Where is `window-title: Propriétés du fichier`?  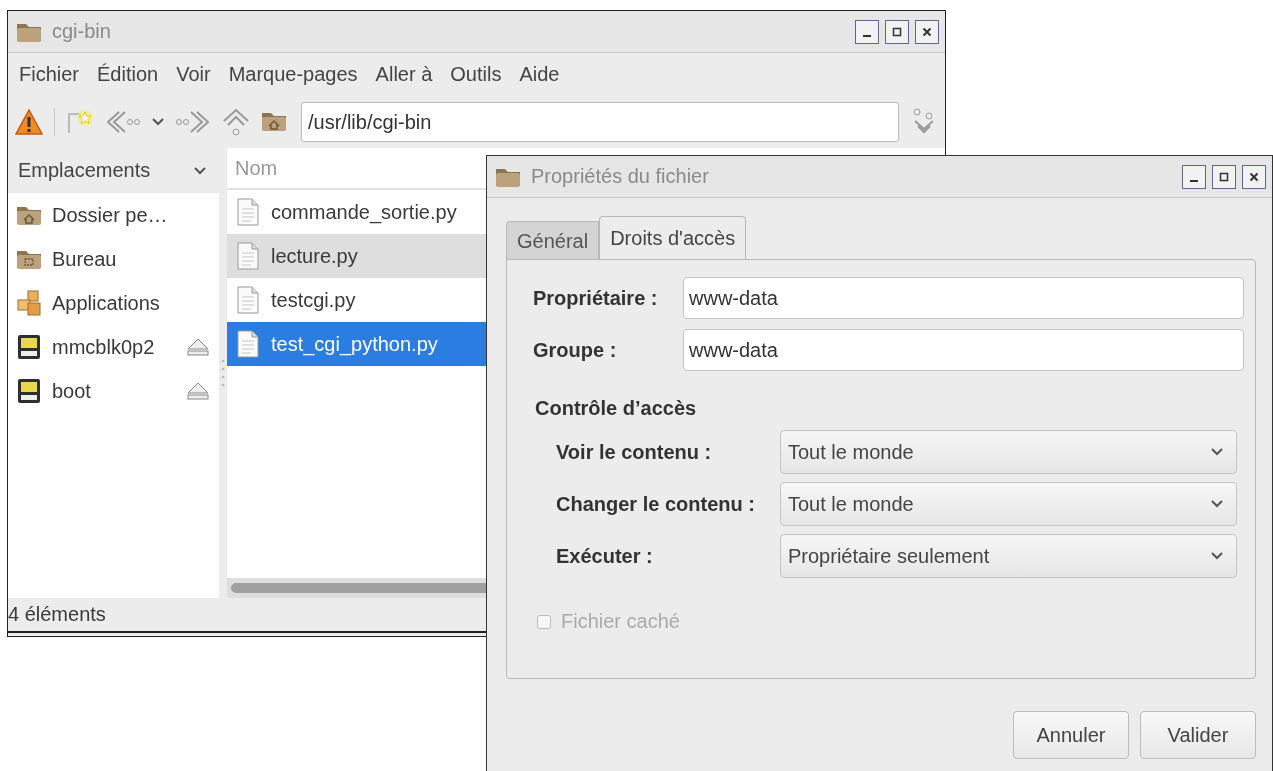 window-title: Propriétés du fichier is located at coordinates (620, 176).